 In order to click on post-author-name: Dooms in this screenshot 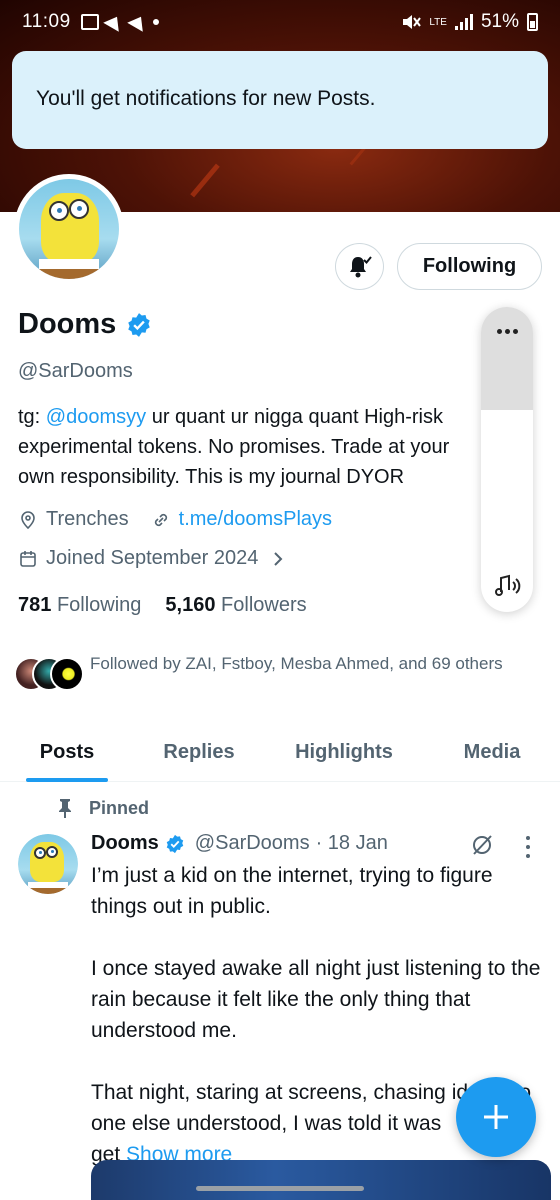, I will do `click(125, 843)`.